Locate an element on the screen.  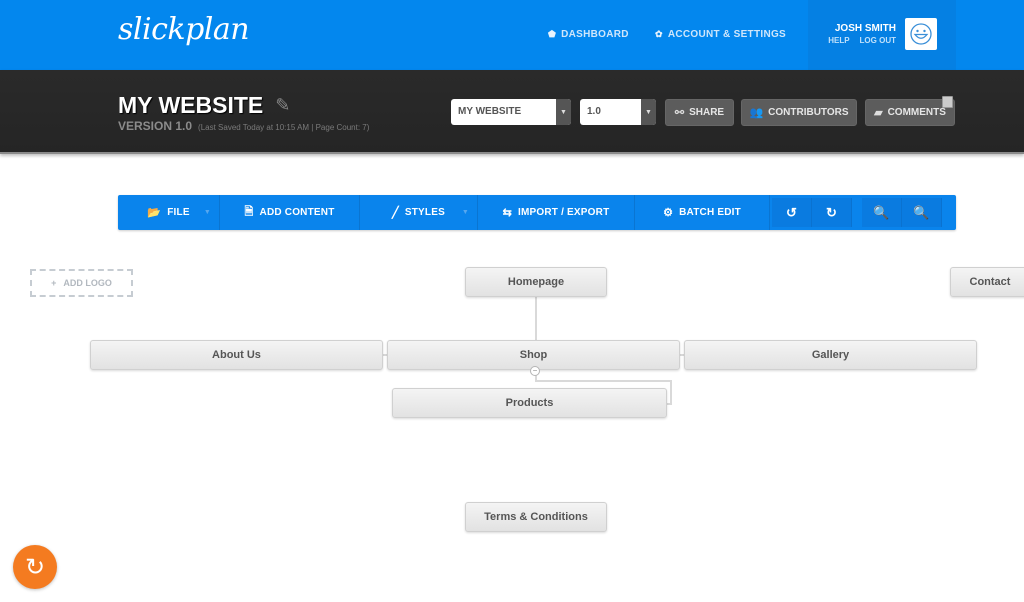
sitemap-select: MY WEBSITE ▼ is located at coordinates (511, 112).